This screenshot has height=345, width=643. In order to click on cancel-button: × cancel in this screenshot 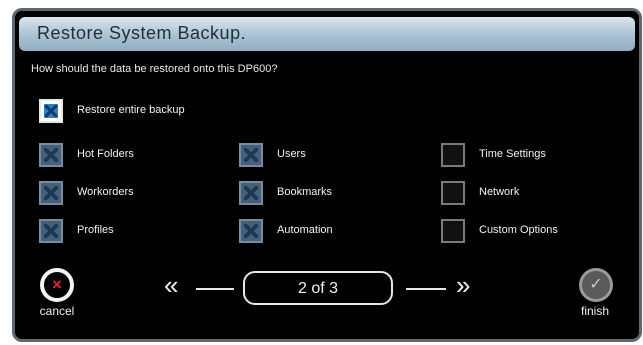, I will do `click(57, 294)`.